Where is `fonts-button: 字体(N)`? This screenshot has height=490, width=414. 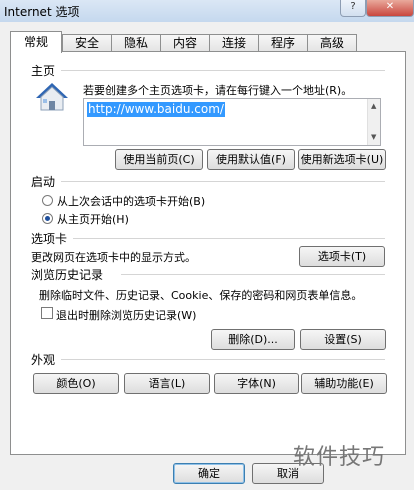 fonts-button: 字体(N) is located at coordinates (256, 383).